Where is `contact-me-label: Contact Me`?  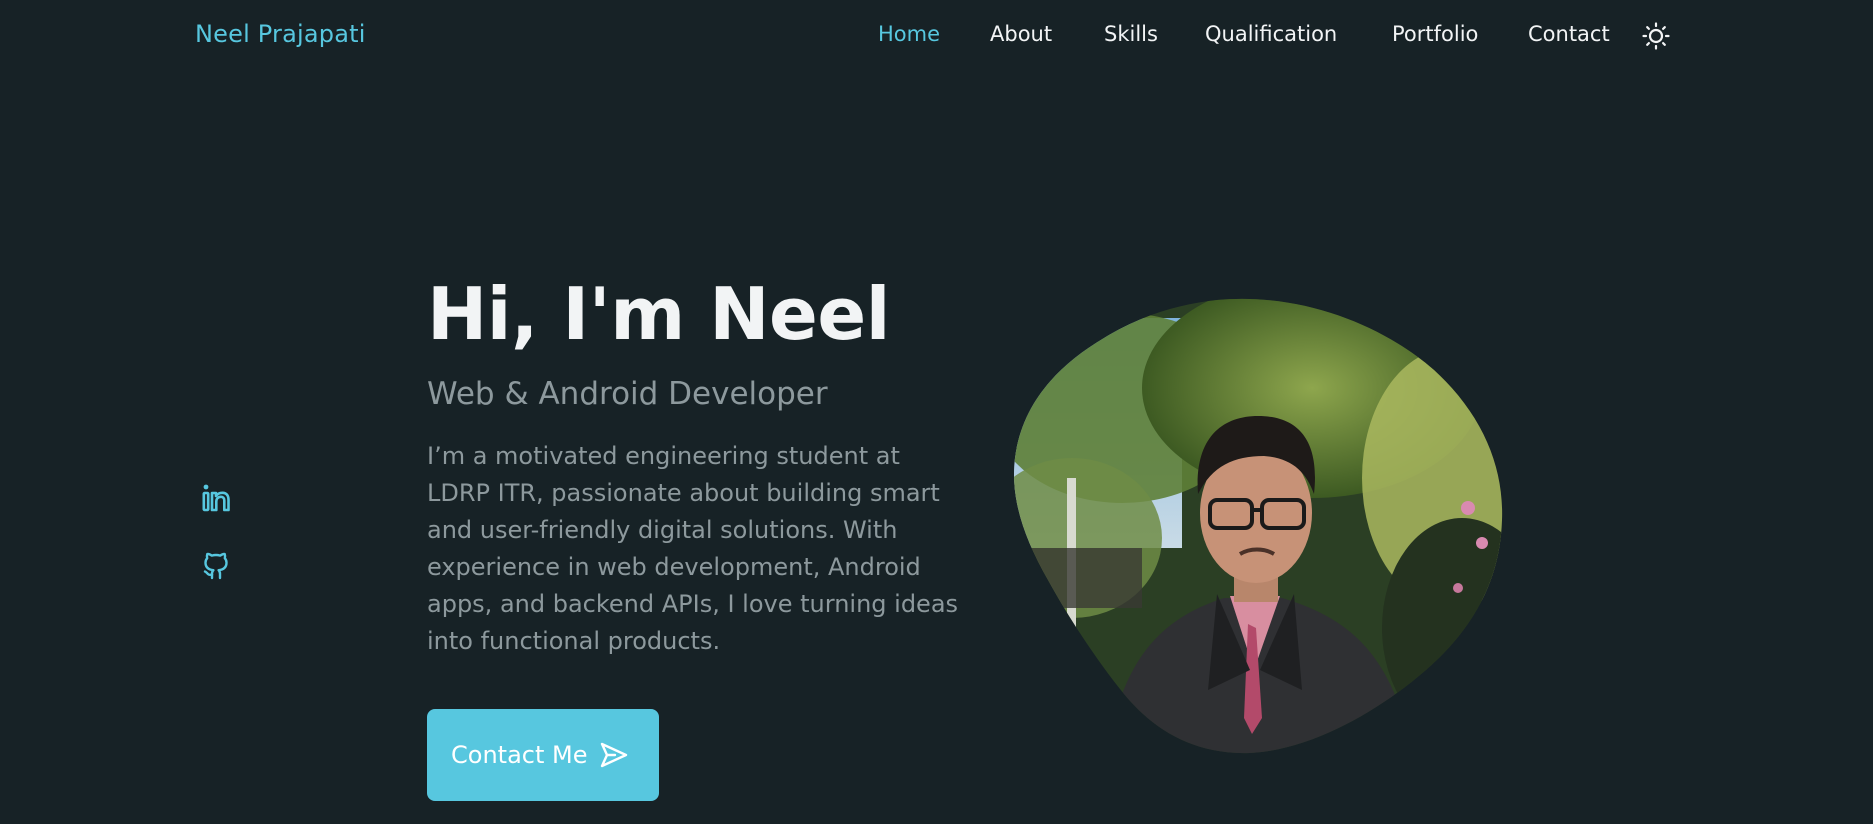 contact-me-label: Contact Me is located at coordinates (519, 755).